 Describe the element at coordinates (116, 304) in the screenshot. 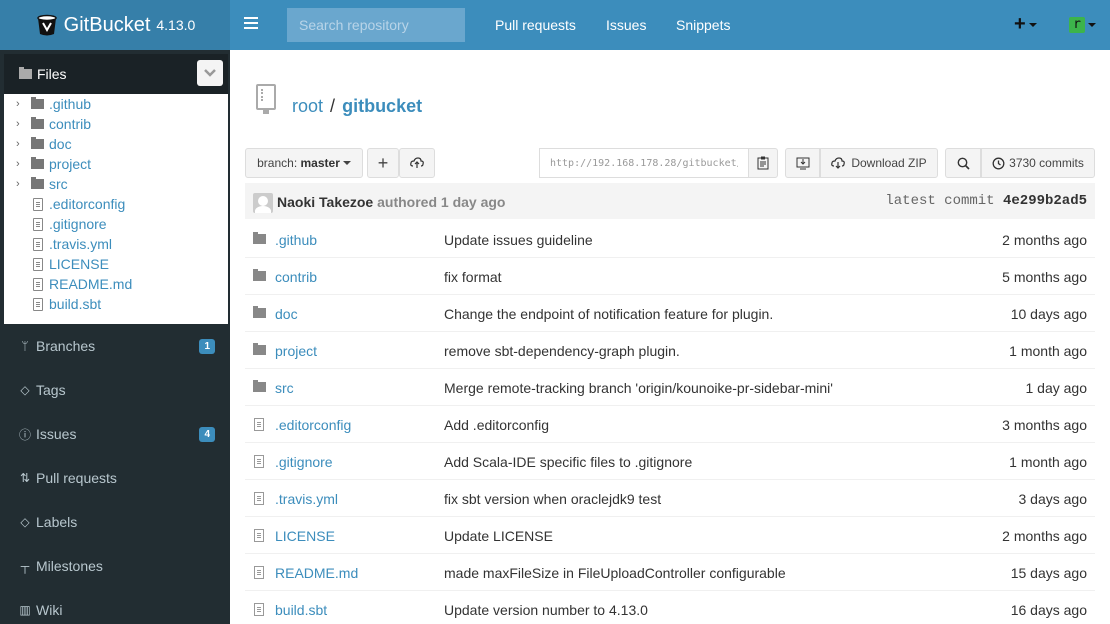

I see `tree-item-file: build.sbt` at that location.